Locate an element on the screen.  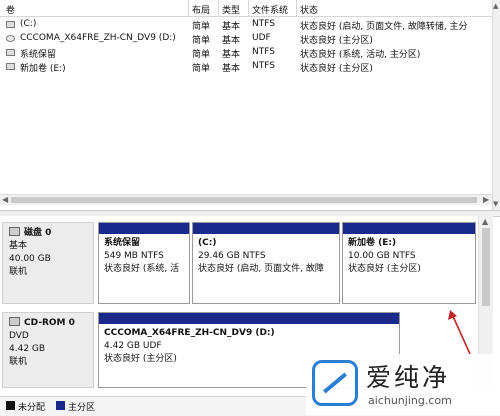
legend-primary-swatch is located at coordinates (60, 405).